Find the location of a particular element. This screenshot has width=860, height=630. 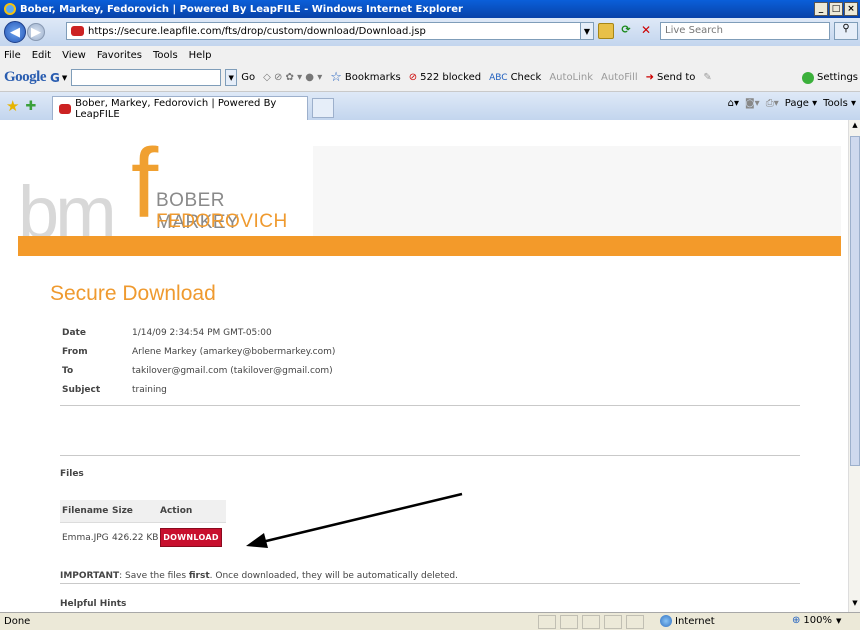

ie-logo-icon is located at coordinates (10, 9).